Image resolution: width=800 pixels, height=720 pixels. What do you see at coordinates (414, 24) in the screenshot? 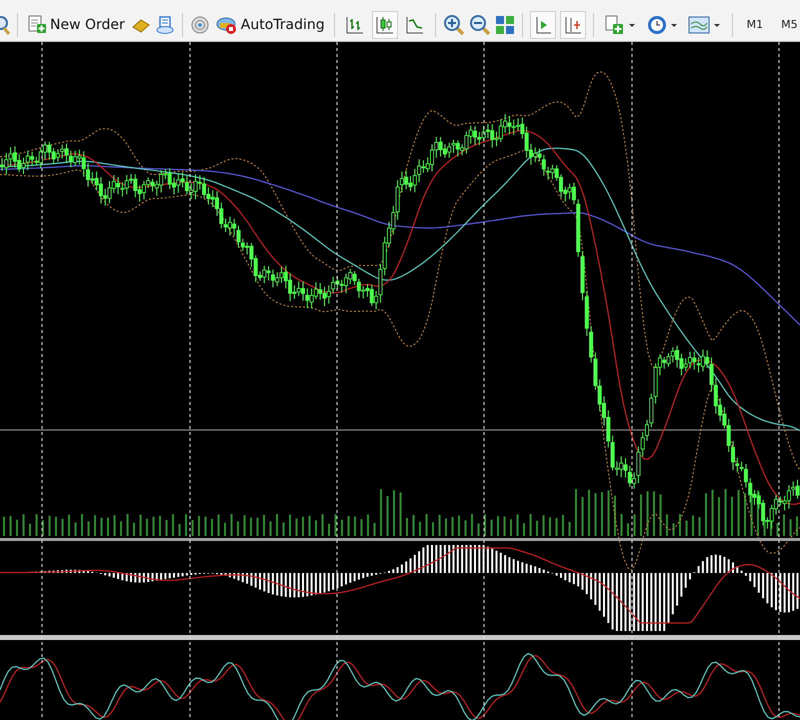
I see `line-chart-icon` at bounding box center [414, 24].